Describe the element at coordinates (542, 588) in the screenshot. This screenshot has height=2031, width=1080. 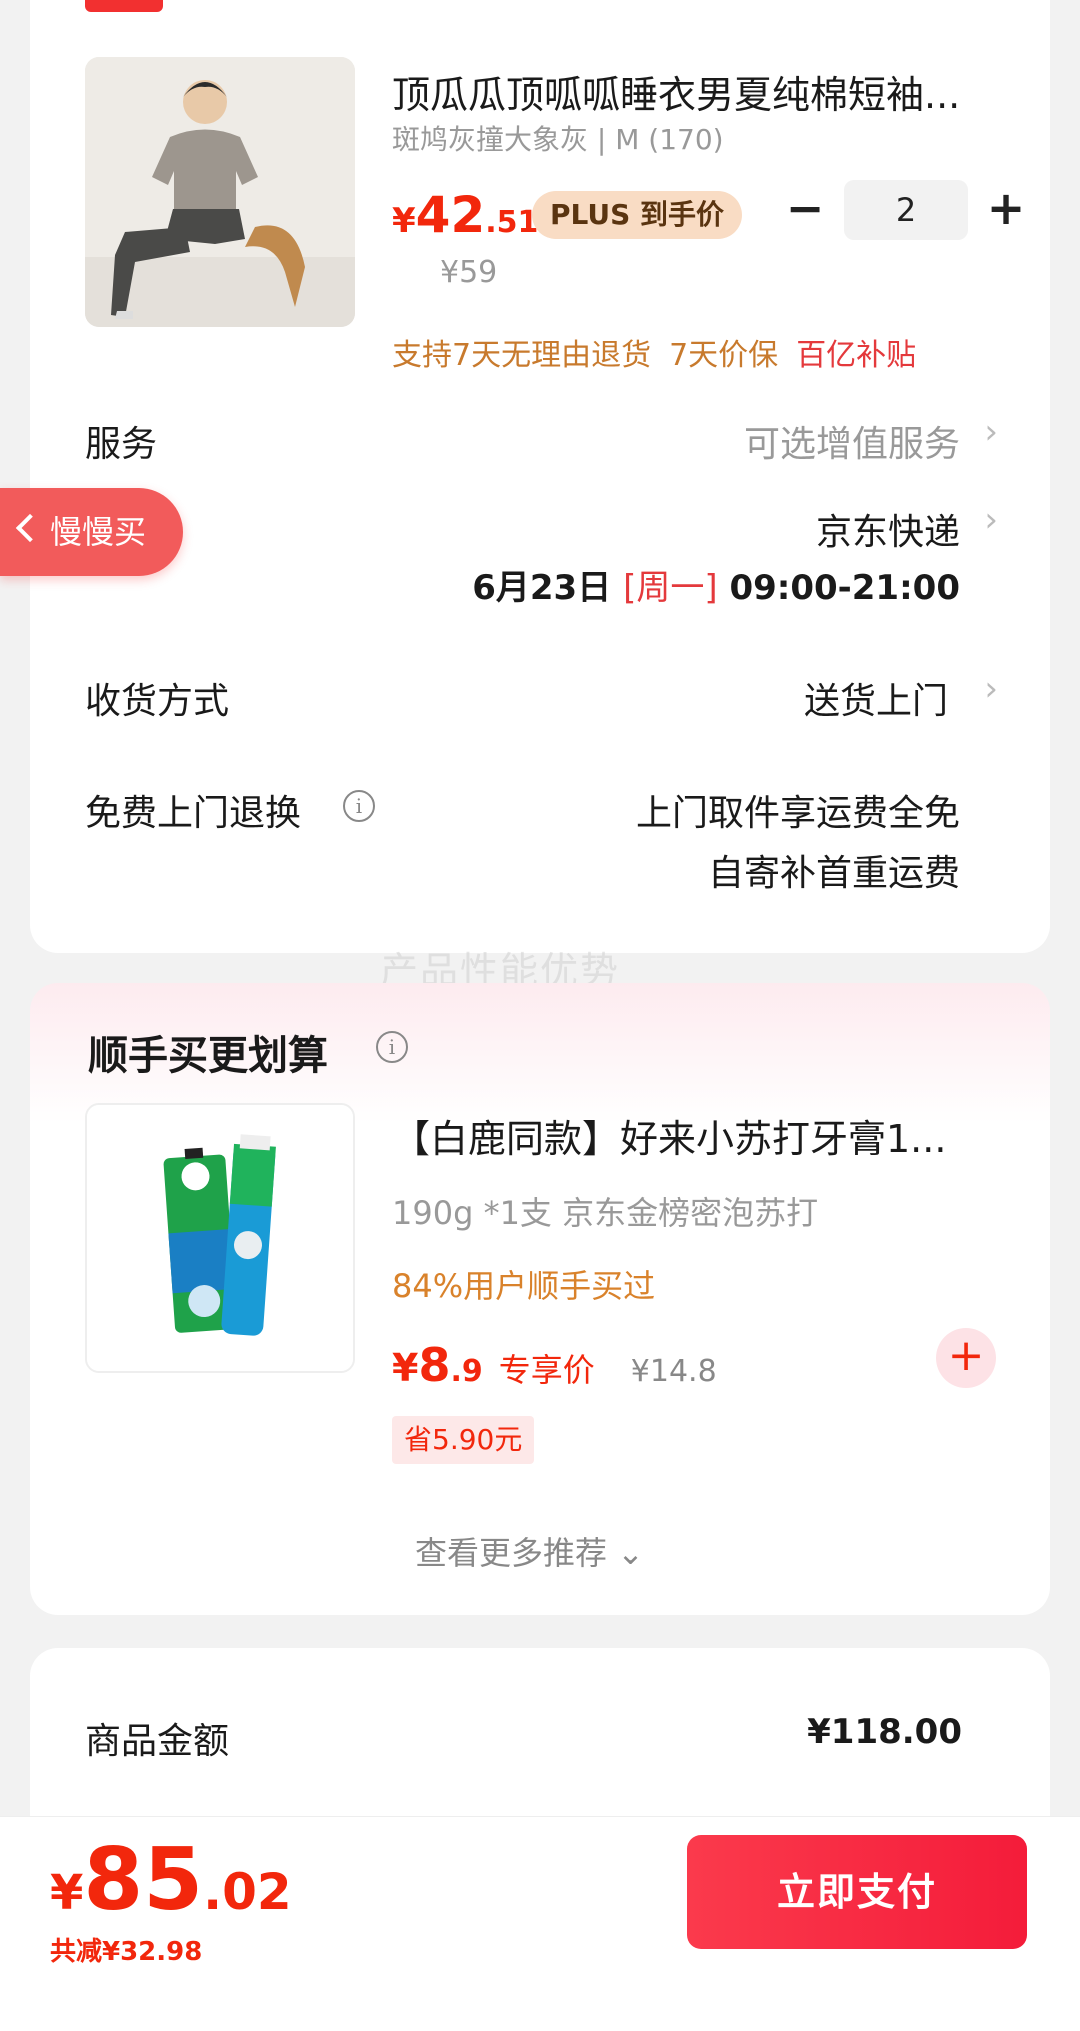
I see `delivery-day: 6月23日` at that location.